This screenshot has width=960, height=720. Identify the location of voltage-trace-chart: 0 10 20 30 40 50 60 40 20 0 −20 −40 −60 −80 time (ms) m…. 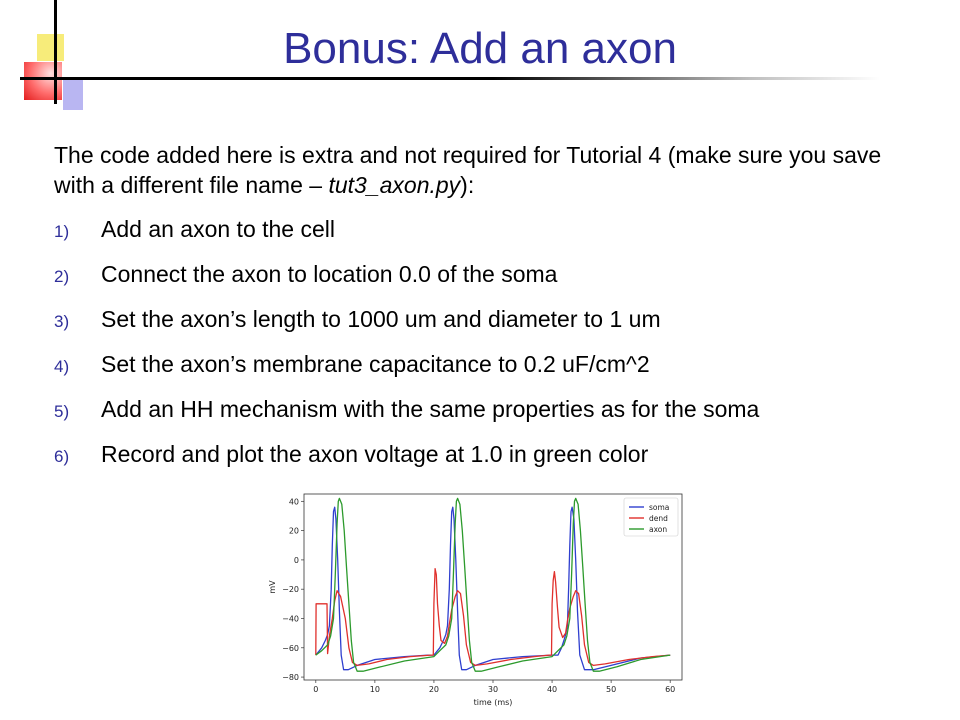
(475, 600).